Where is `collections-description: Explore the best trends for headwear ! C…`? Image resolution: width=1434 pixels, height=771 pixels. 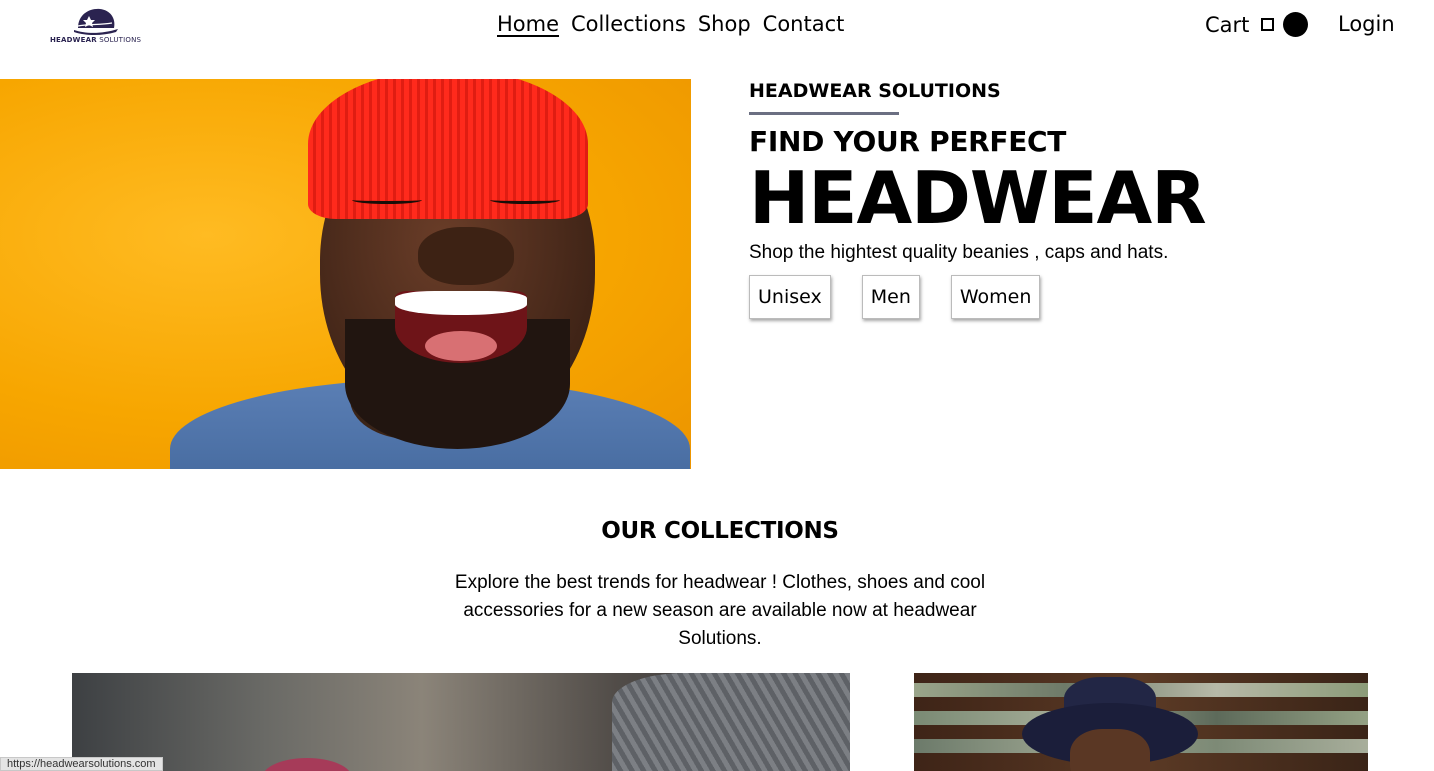 collections-description: Explore the best trends for headwear ! C… is located at coordinates (720, 610).